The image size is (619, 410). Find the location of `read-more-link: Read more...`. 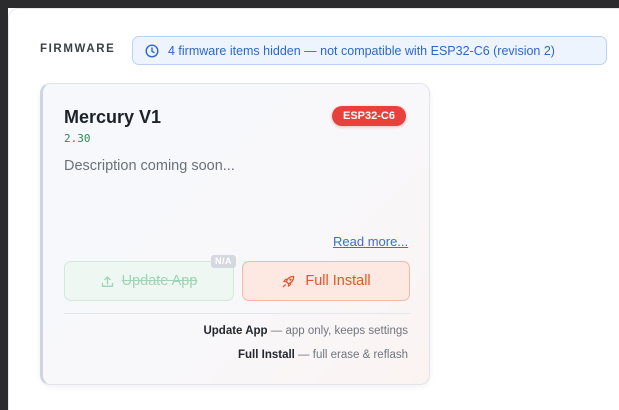

read-more-link: Read more... is located at coordinates (370, 241).